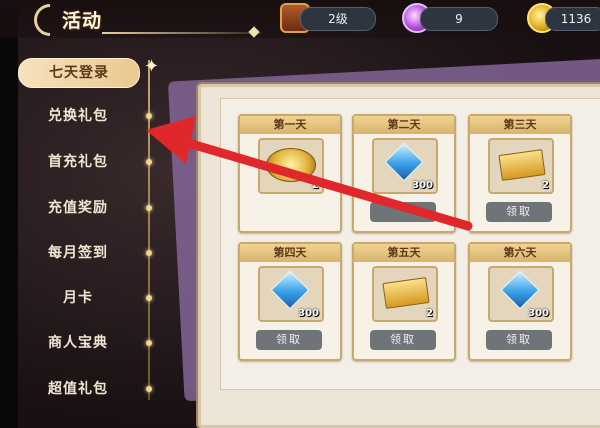  I want to click on level-value: 2级, so click(338, 19).